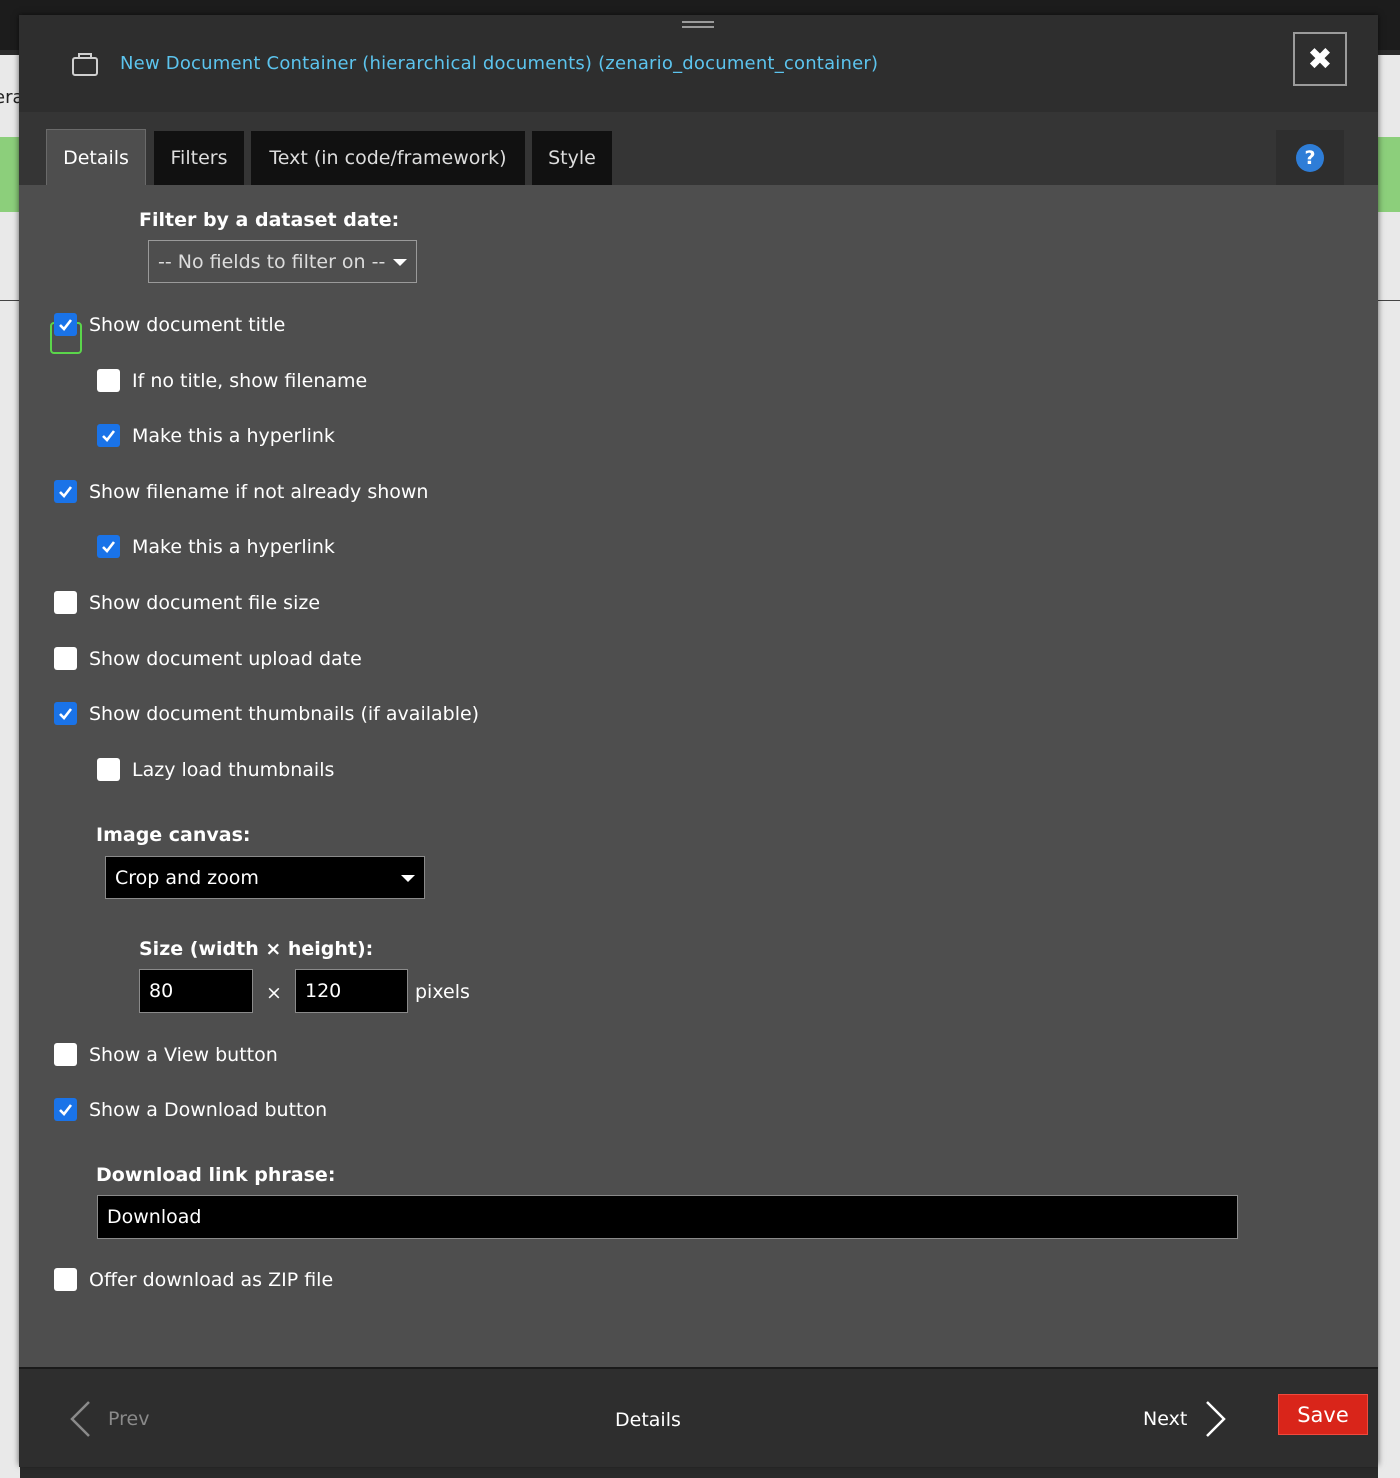  I want to click on option-lazy-load-thumbnails: Lazy load thumbnails, so click(215, 769).